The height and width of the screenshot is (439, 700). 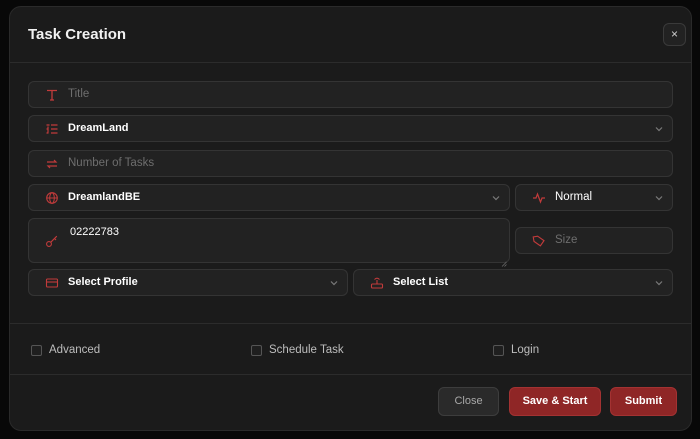 What do you see at coordinates (306, 350) in the screenshot?
I see `schedule-task-label: Schedule Task` at bounding box center [306, 350].